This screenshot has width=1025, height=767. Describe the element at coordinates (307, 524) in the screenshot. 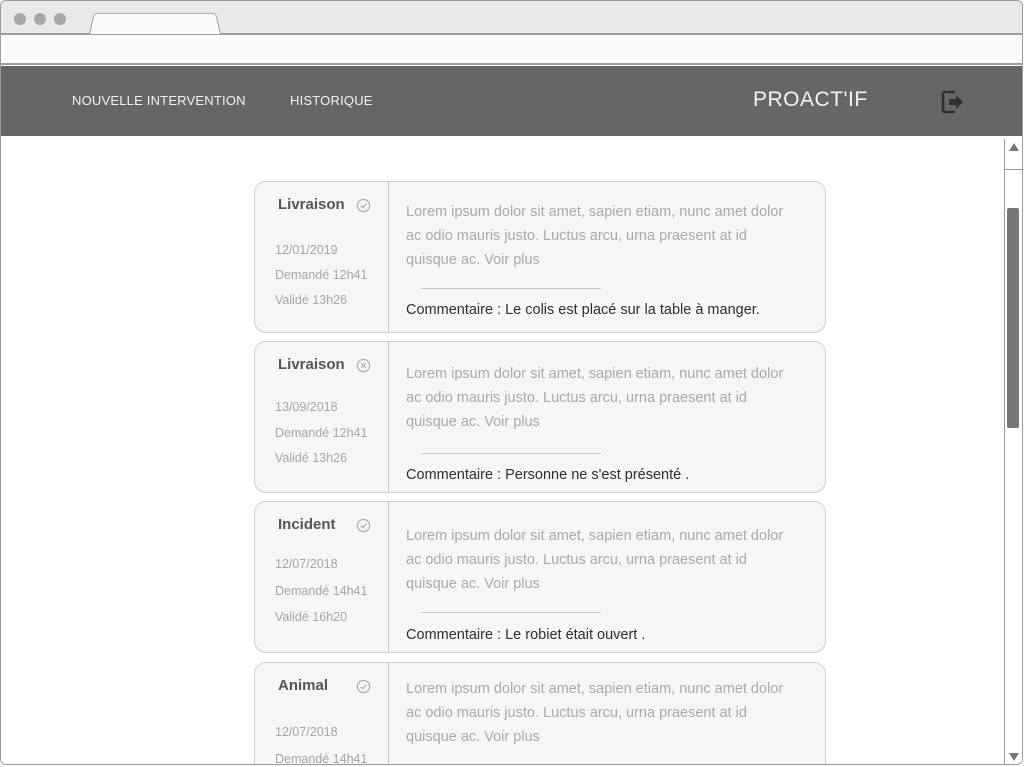

I see `intervention-type: Incident` at that location.